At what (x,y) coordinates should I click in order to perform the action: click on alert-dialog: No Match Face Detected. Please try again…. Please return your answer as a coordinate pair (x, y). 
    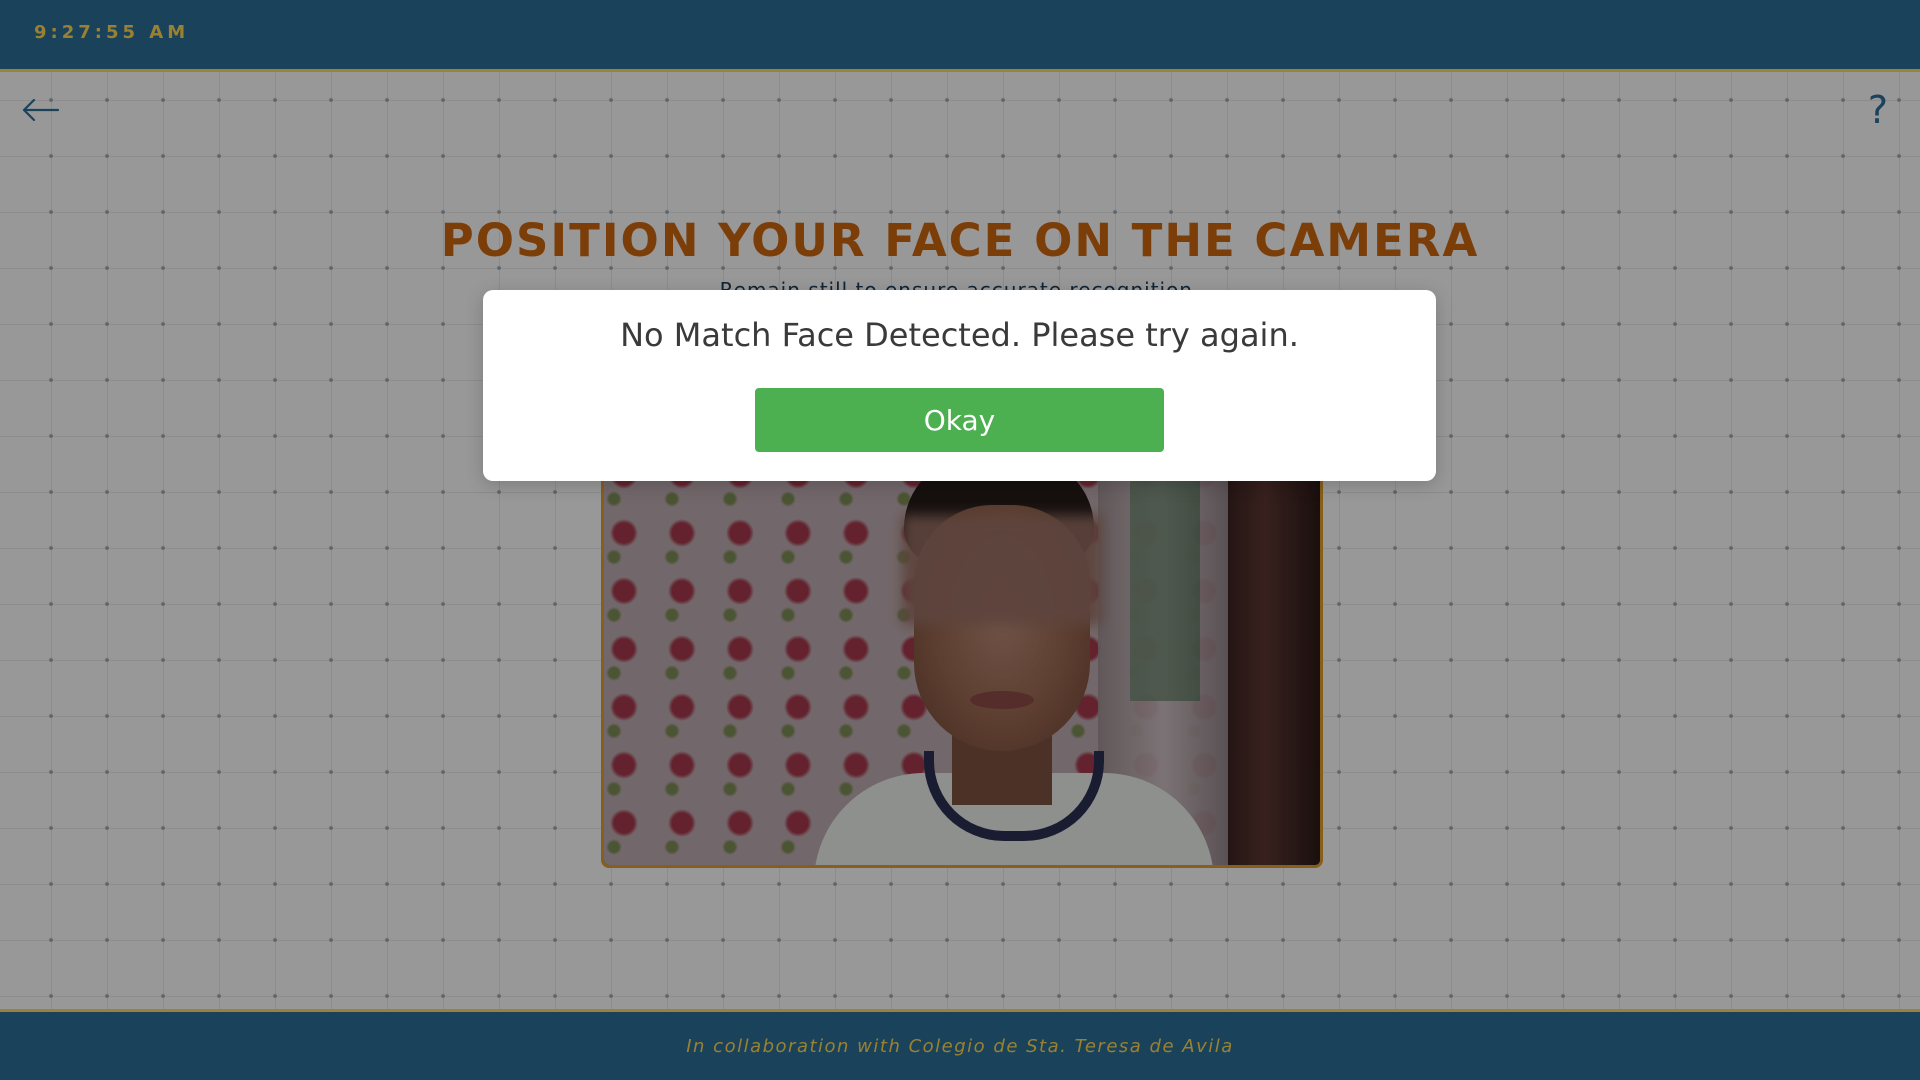
    Looking at the image, I should click on (959, 385).